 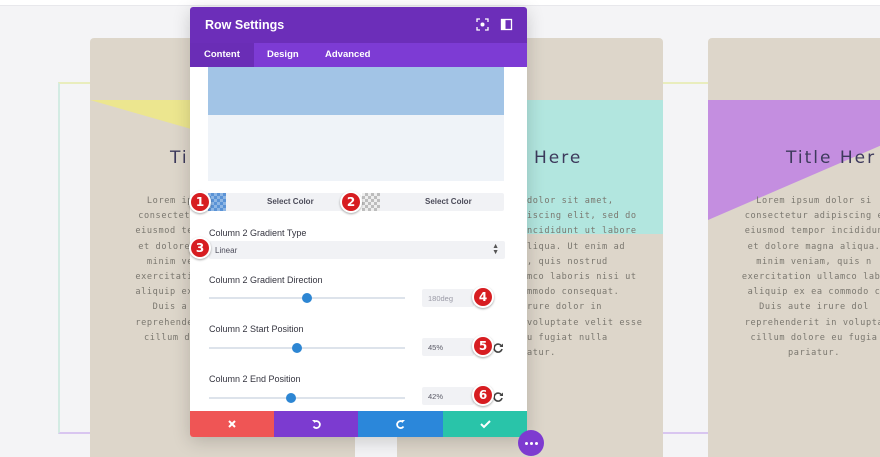 What do you see at coordinates (357, 250) in the screenshot?
I see `gradient-type-select: Linear ▲ ▼` at bounding box center [357, 250].